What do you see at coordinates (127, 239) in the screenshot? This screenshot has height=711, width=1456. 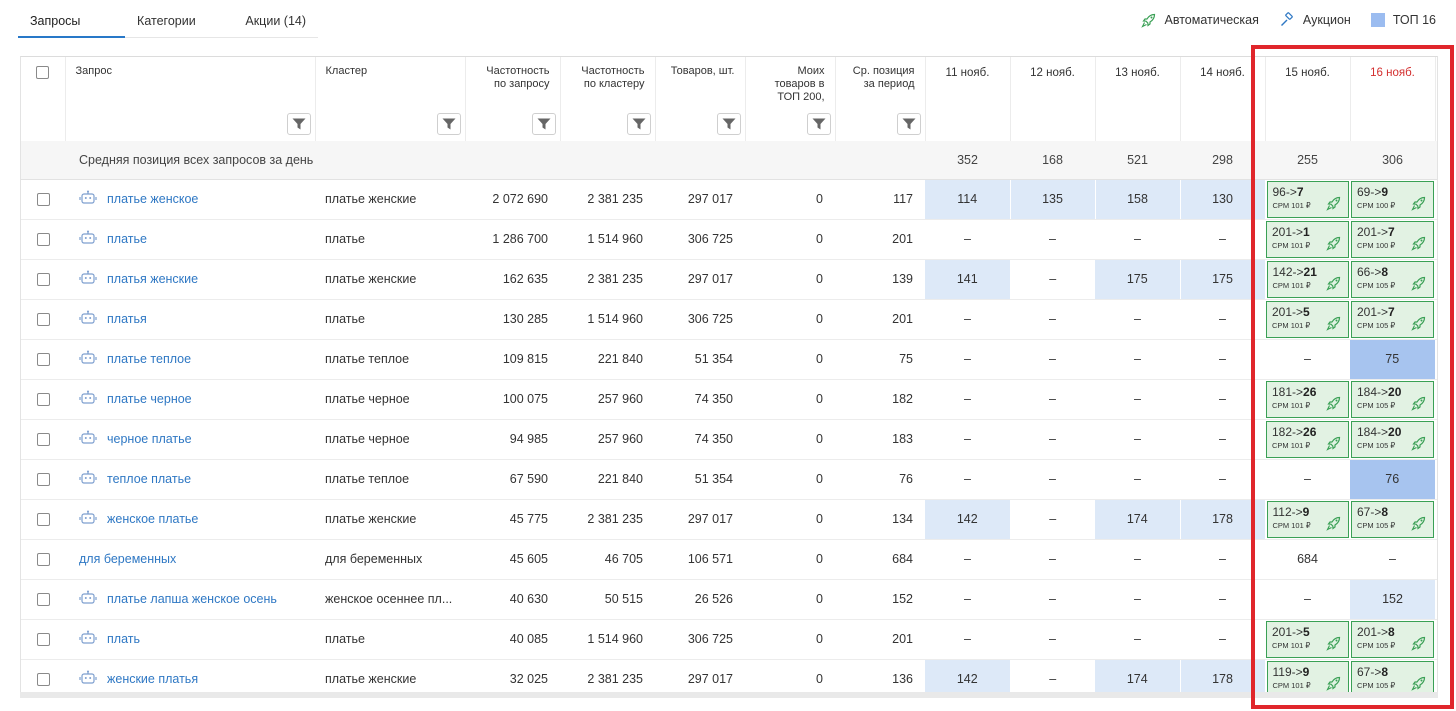 I see `query-link: платье` at bounding box center [127, 239].